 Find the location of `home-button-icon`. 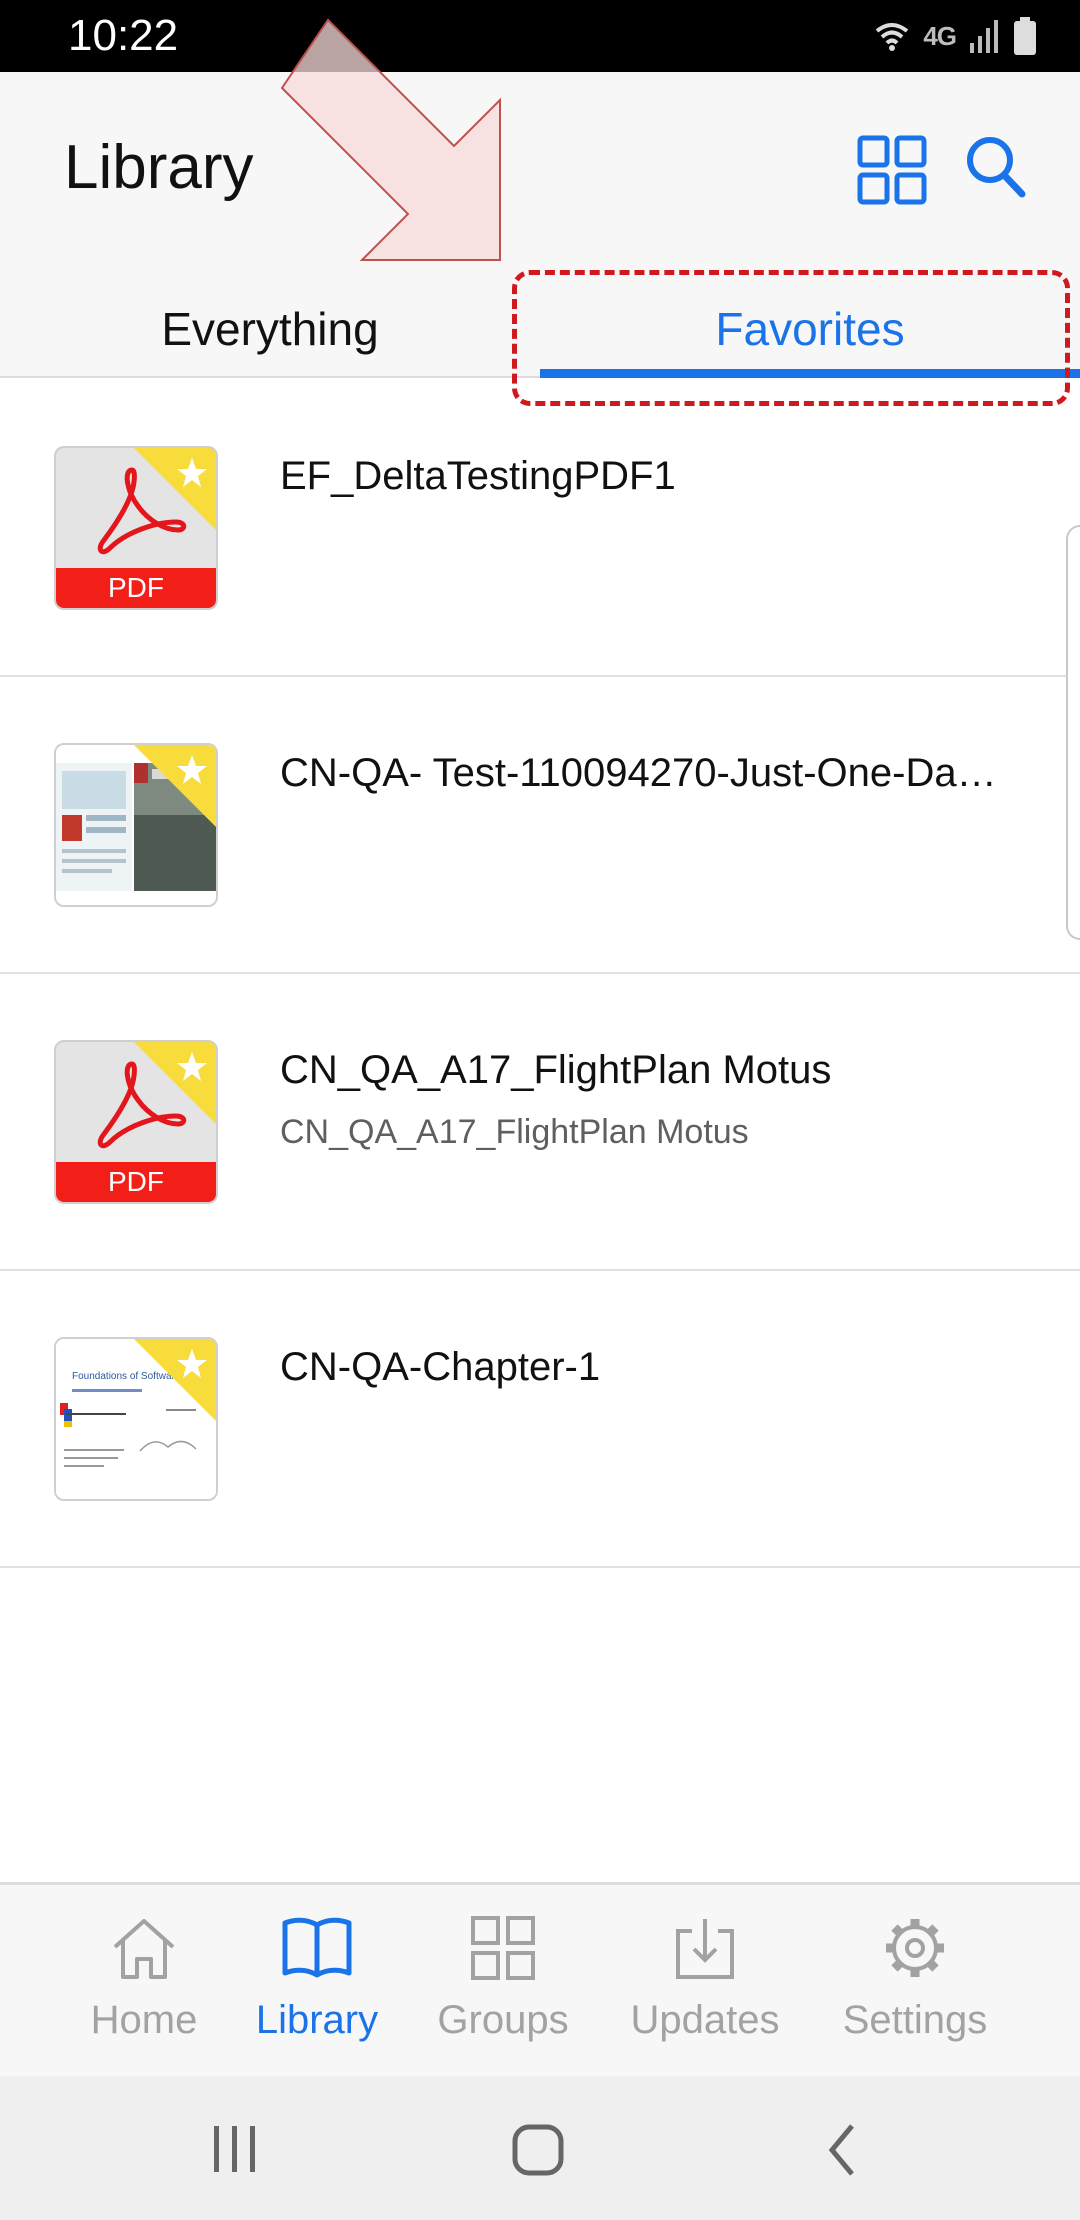

home-button-icon is located at coordinates (538, 2150).